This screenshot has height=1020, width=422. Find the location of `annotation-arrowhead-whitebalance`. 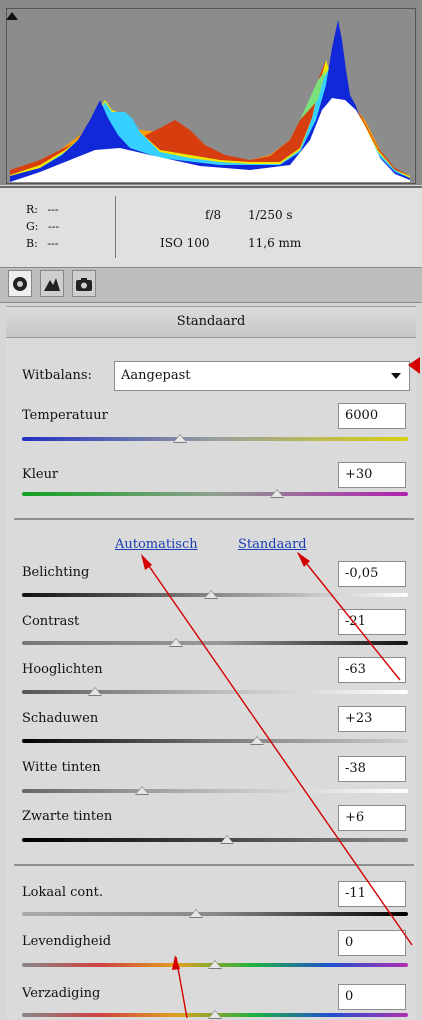

annotation-arrowhead-whitebalance is located at coordinates (414, 365).